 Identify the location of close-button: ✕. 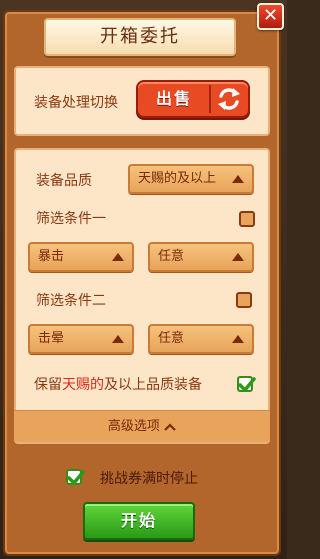
(270, 16).